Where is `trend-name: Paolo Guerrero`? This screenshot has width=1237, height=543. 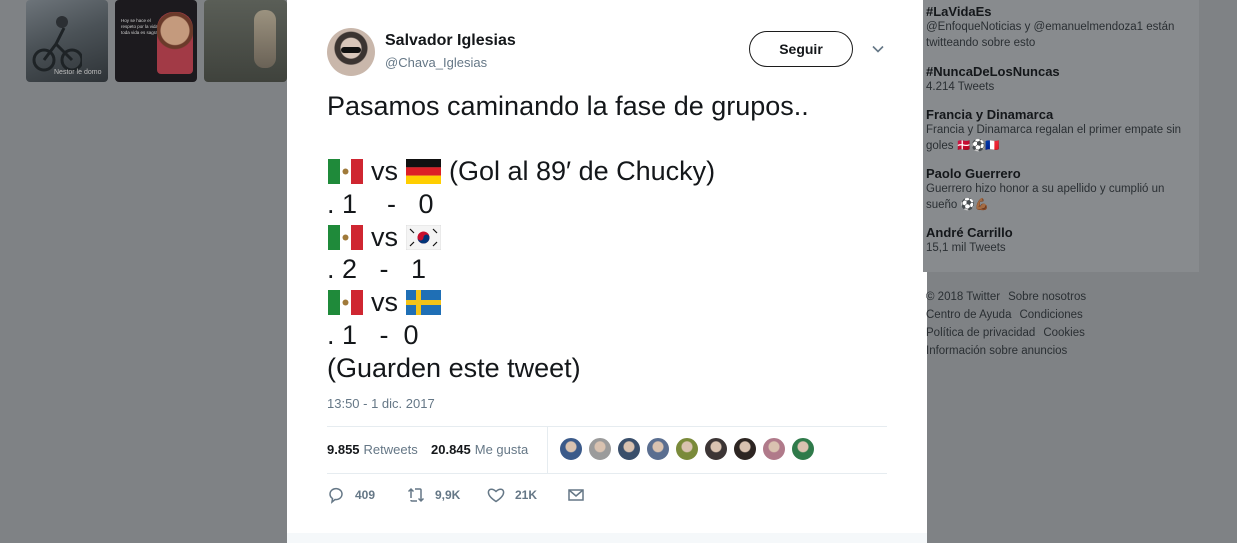
trend-name: Paolo Guerrero is located at coordinates (973, 173).